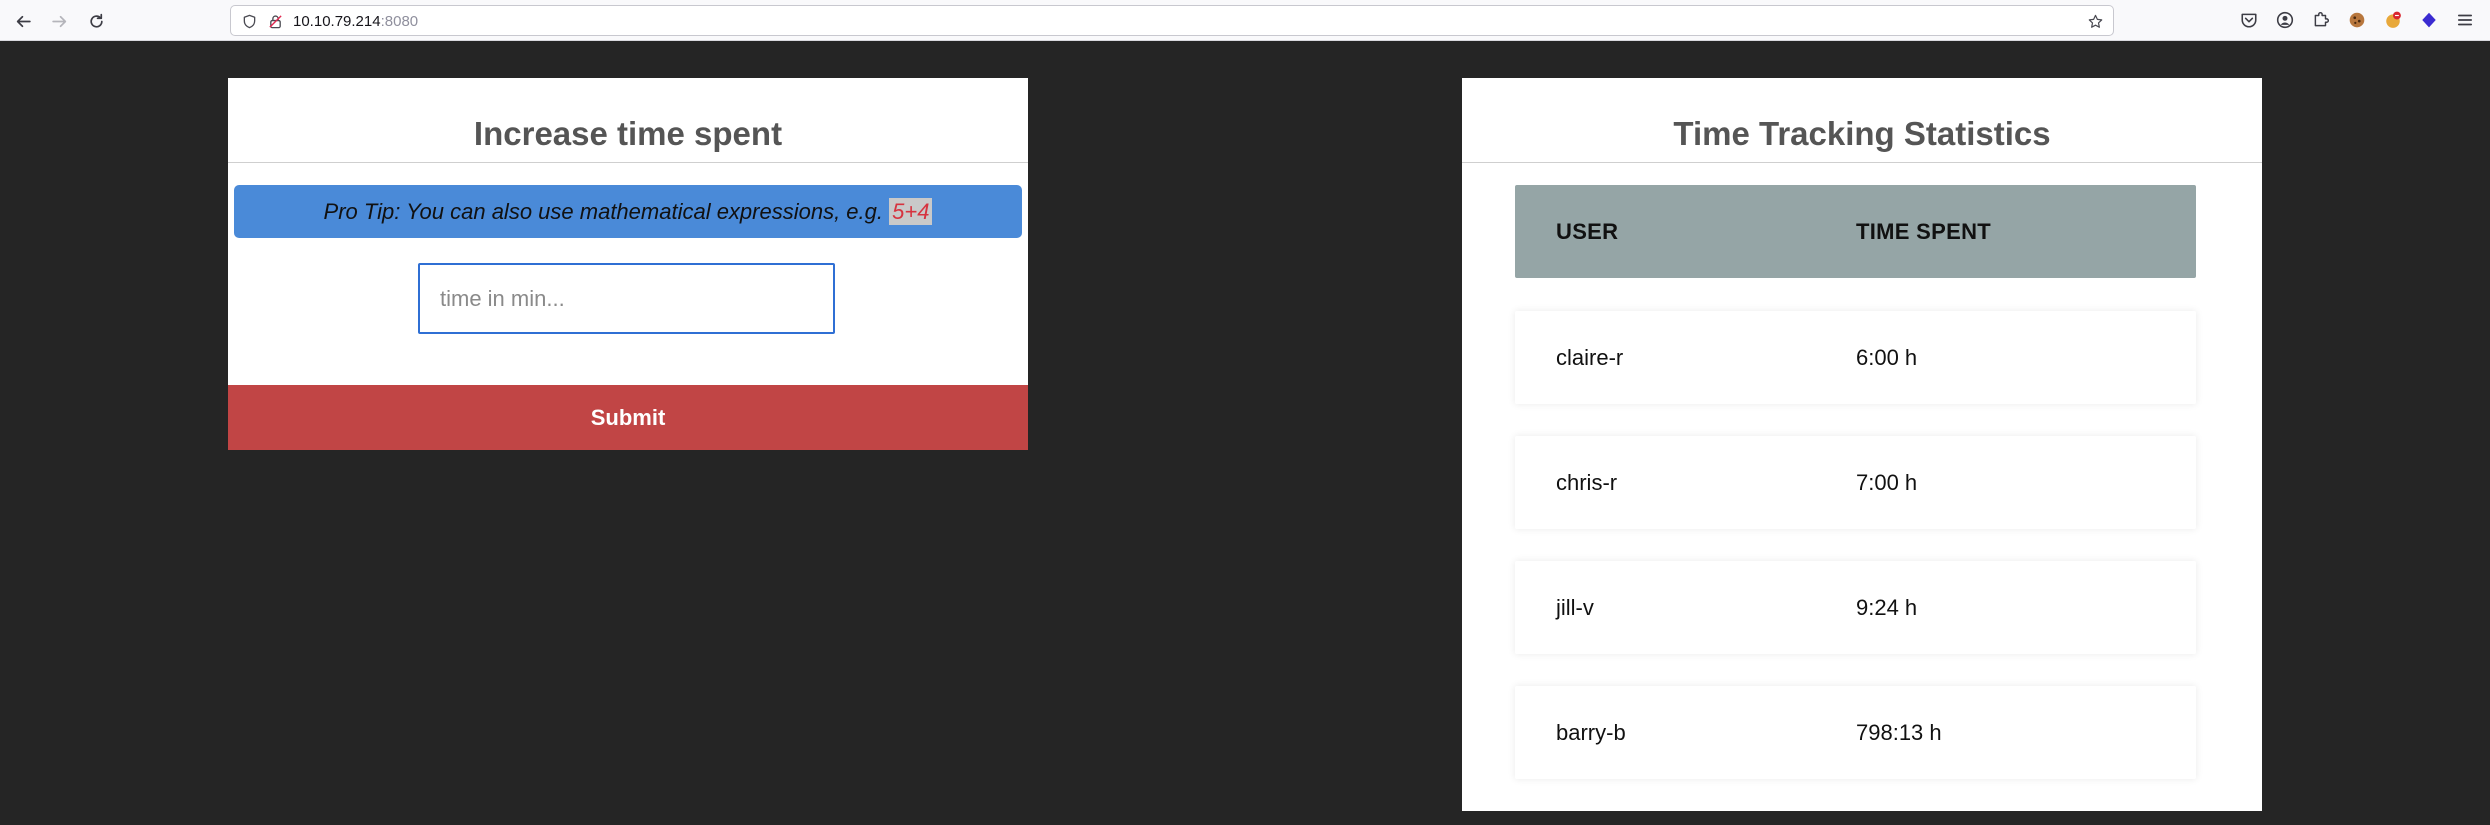  I want to click on back-arrow-icon, so click(23, 21).